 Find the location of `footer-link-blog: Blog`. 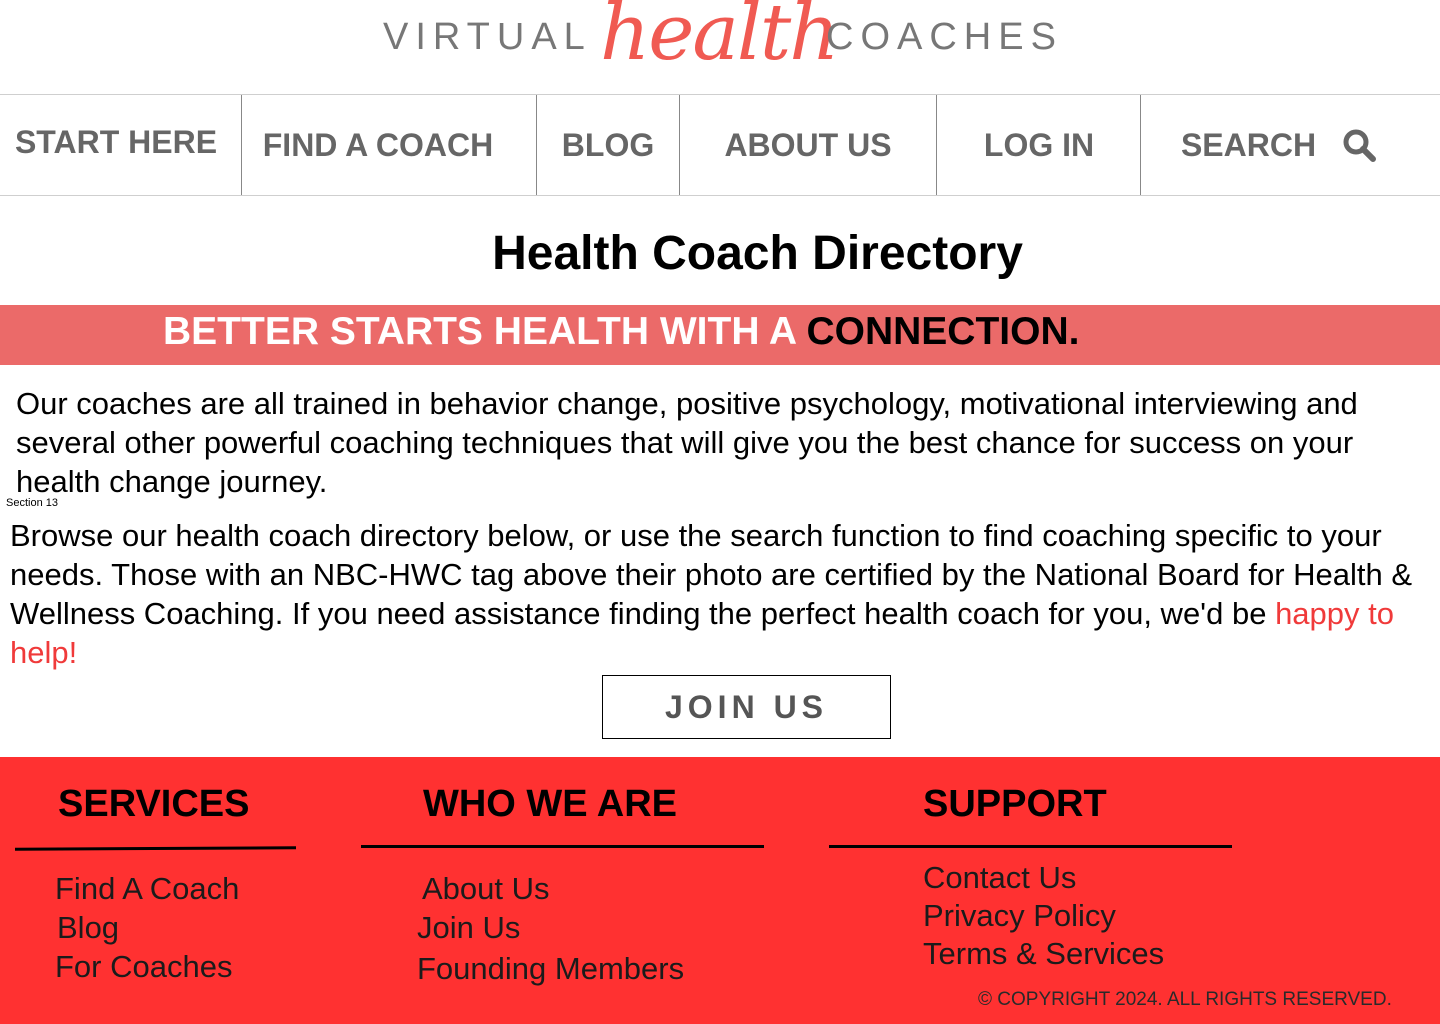

footer-link-blog: Blog is located at coordinates (88, 928).